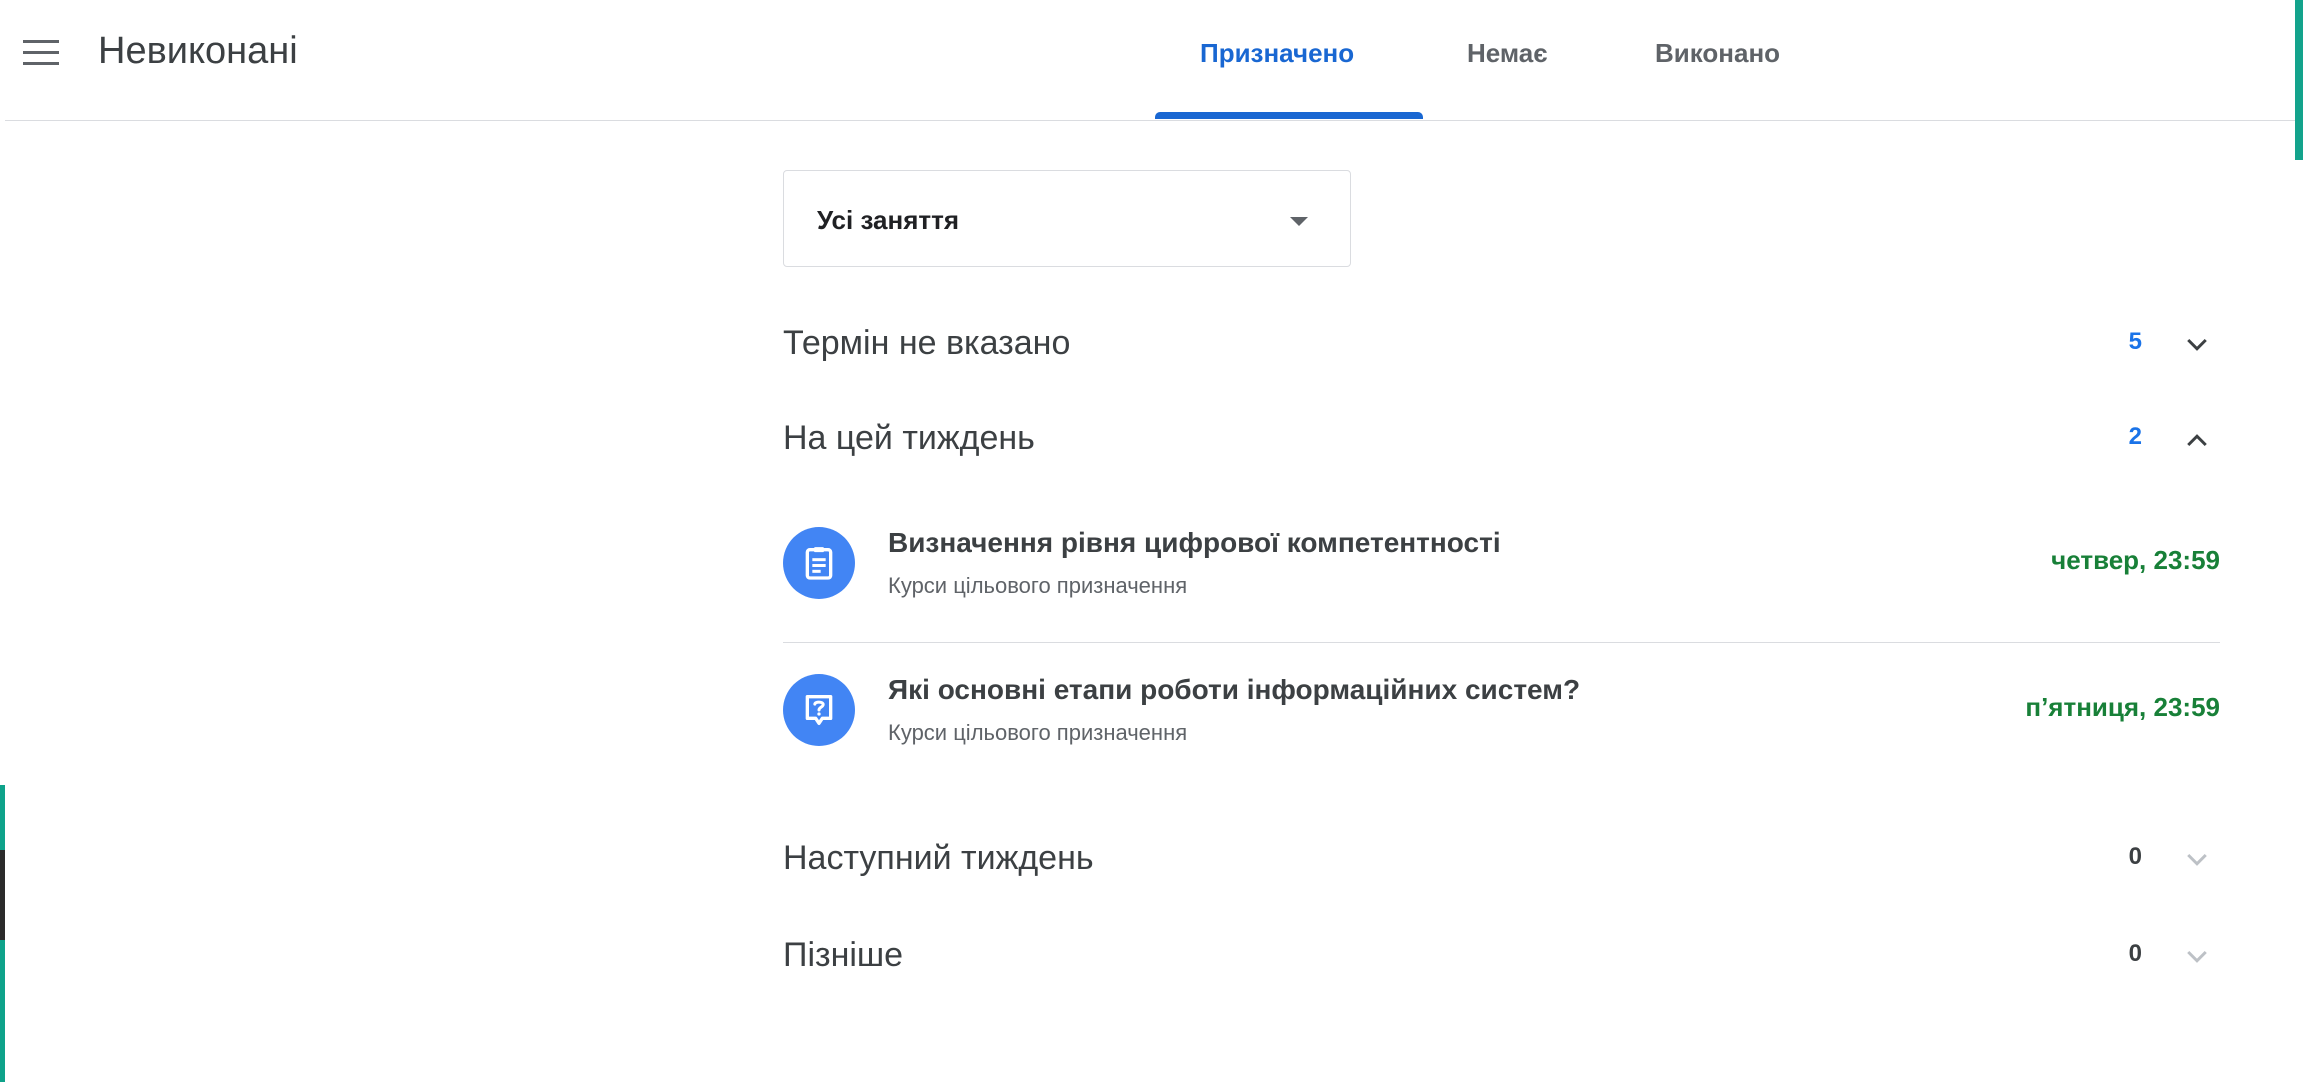 The width and height of the screenshot is (2303, 1082). What do you see at coordinates (2135, 560) in the screenshot?
I see `item-due-date: четвер, 23:59` at bounding box center [2135, 560].